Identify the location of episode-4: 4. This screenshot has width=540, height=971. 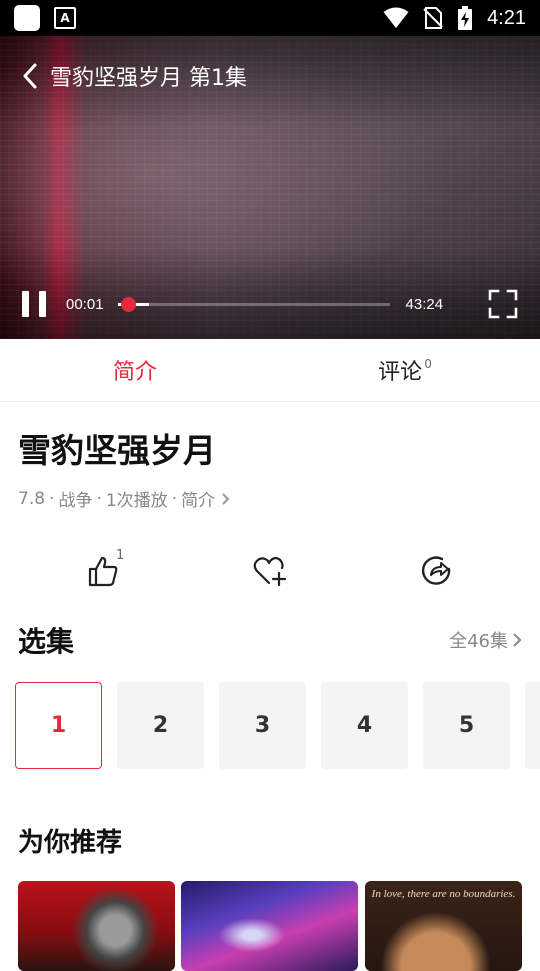
(364, 725).